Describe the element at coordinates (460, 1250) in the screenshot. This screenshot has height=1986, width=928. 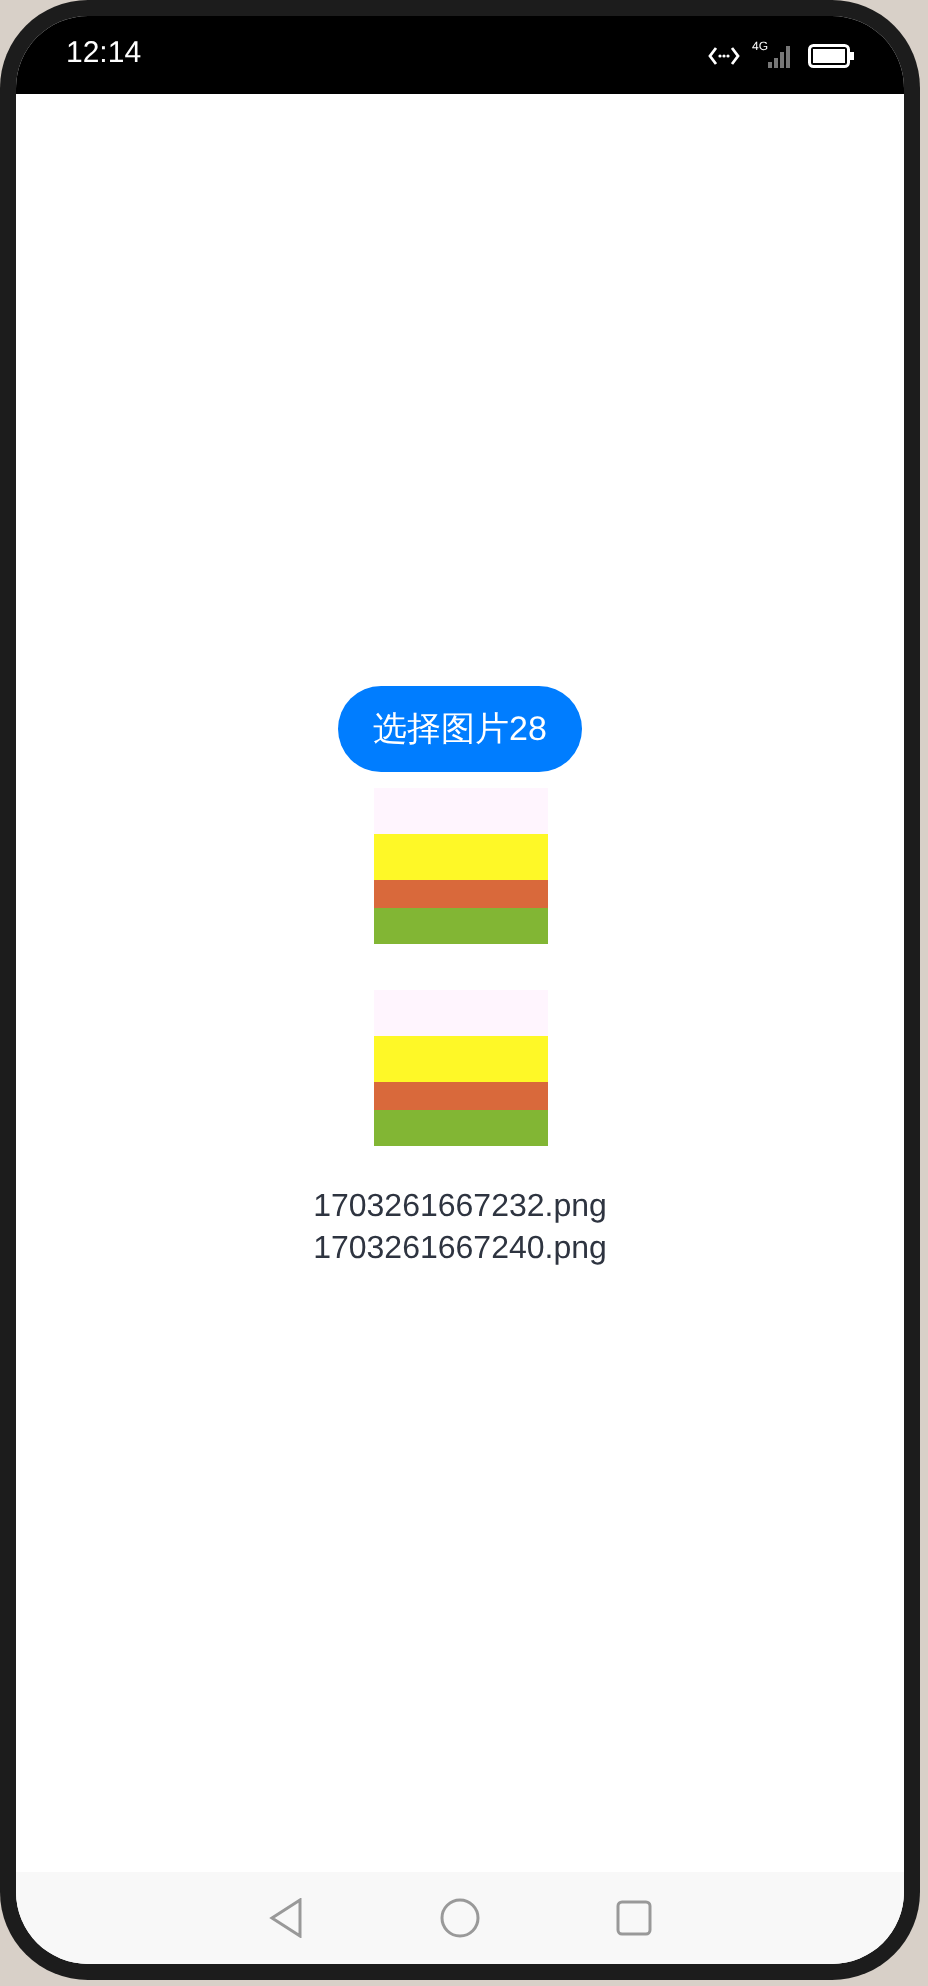
I see `file-name: 1703261667240.png` at that location.